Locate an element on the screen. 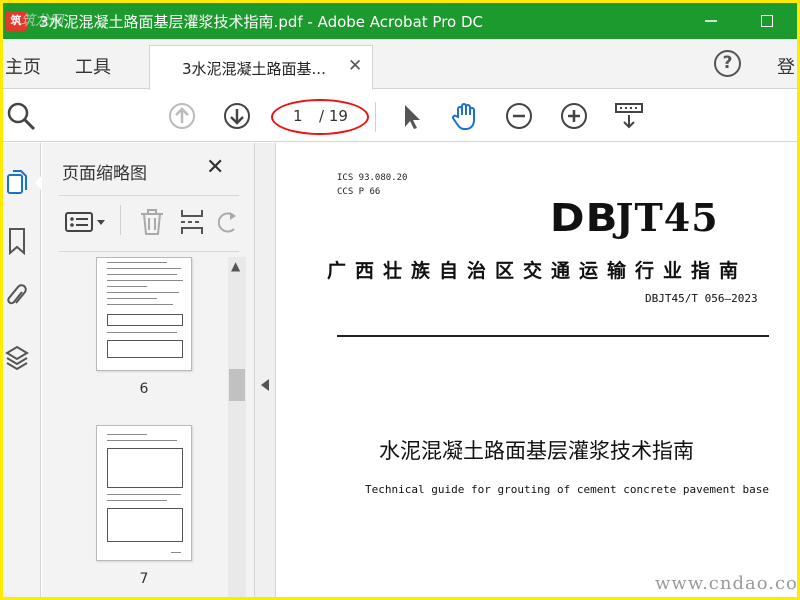 This screenshot has height=600, width=800. scroll-up-icon: ▲ is located at coordinates (235, 266).